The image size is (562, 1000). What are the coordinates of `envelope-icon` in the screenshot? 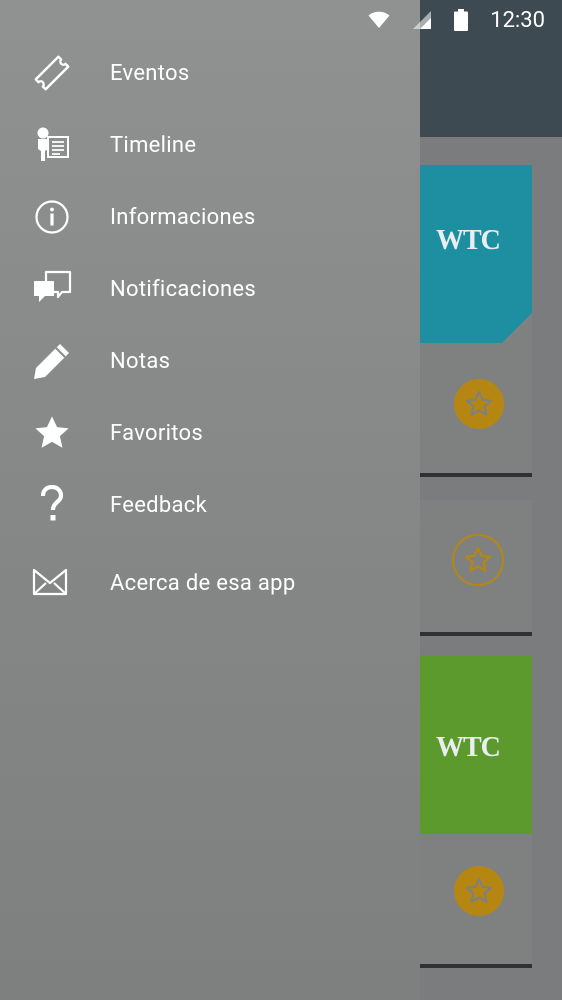 It's located at (55, 583).